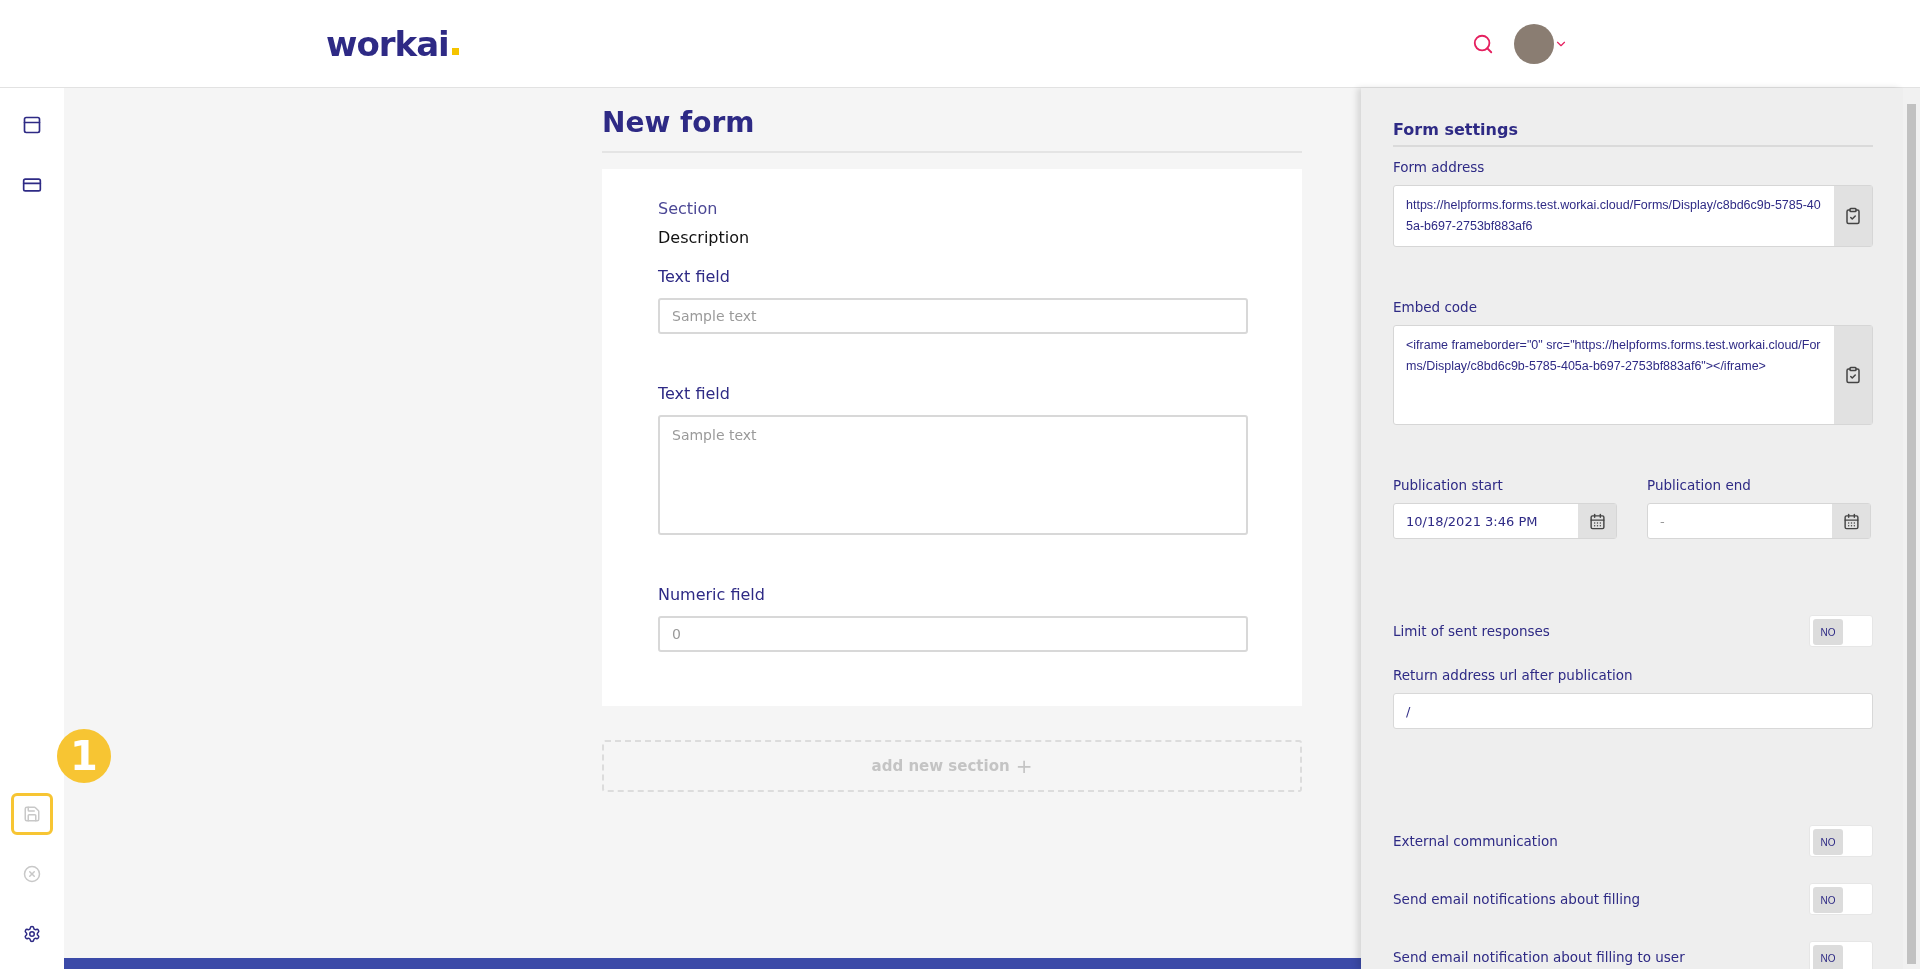 Image resolution: width=1920 pixels, height=969 pixels. Describe the element at coordinates (32, 934) in the screenshot. I see `settings-icon` at that location.